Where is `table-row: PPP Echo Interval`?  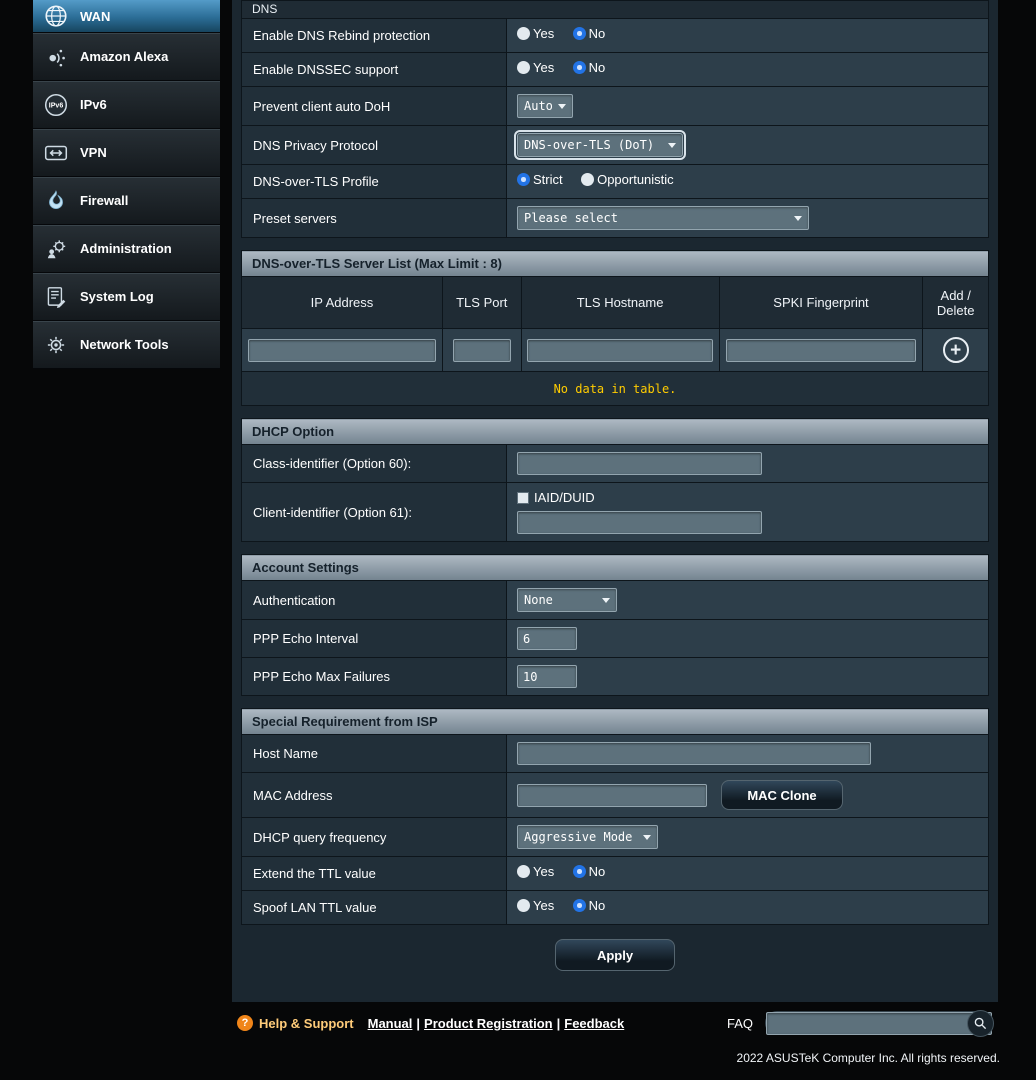
table-row: PPP Echo Interval is located at coordinates (615, 638).